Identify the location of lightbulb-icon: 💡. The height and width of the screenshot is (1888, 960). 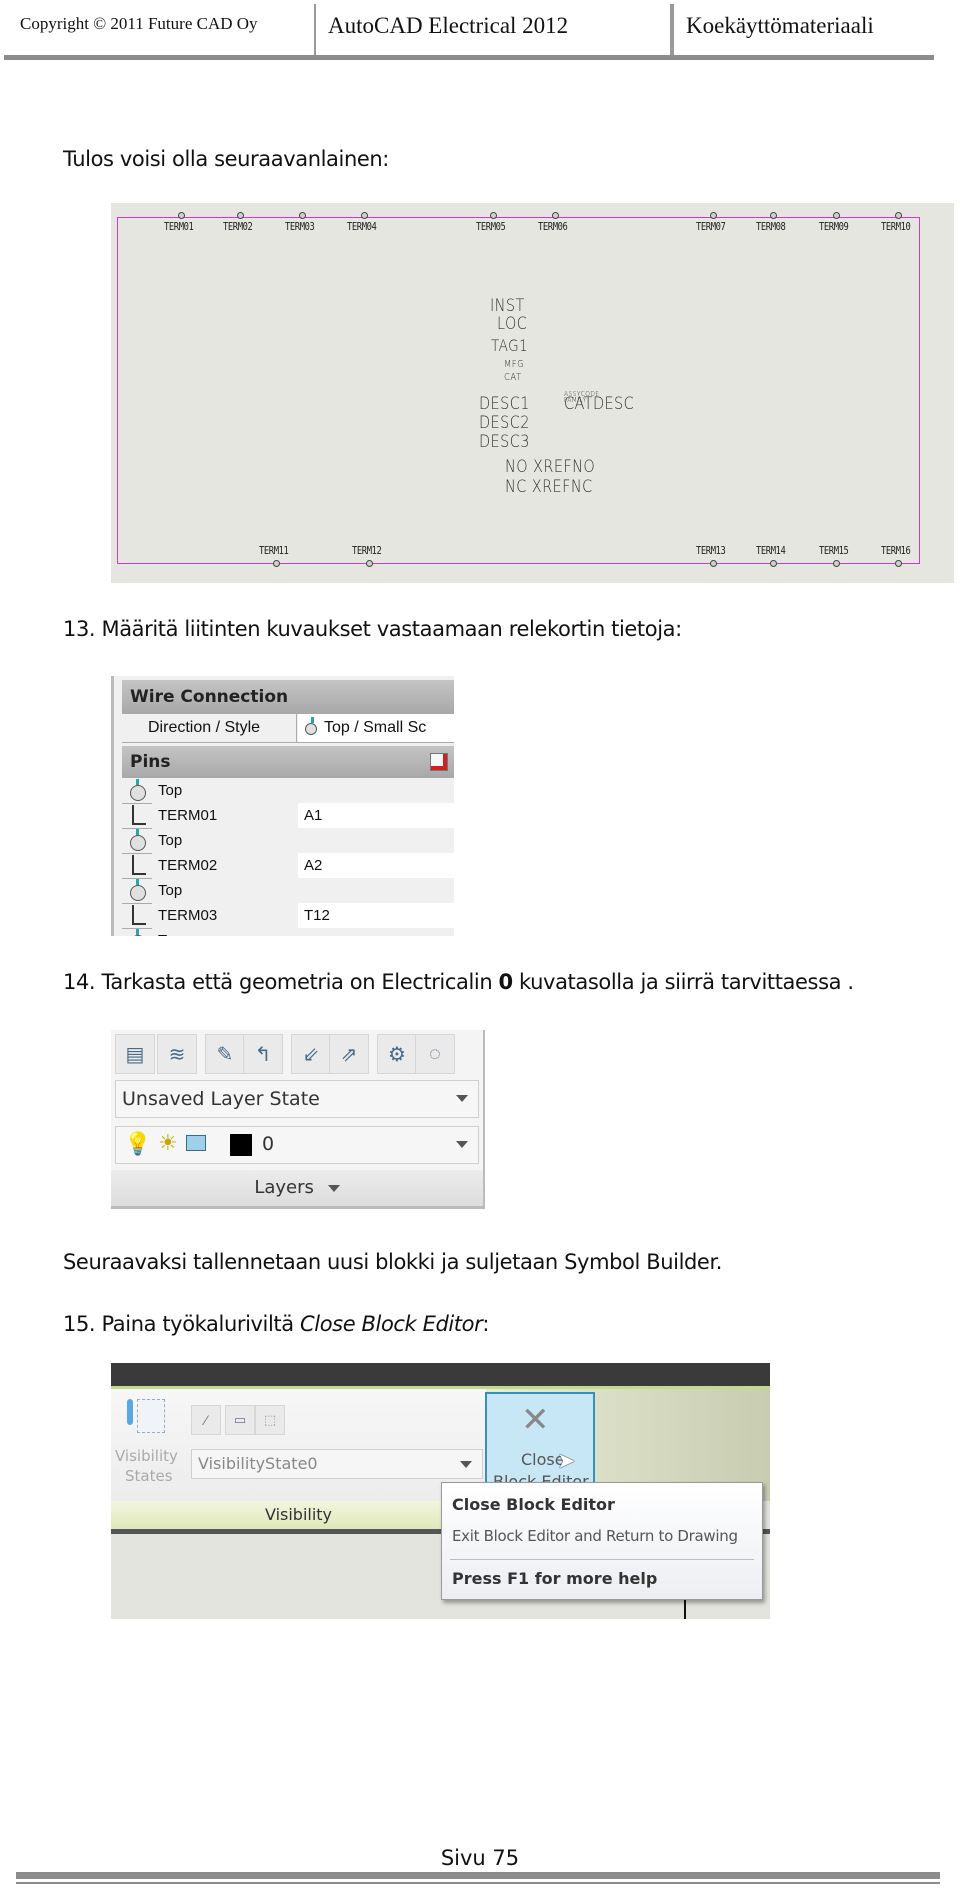
(137, 1144).